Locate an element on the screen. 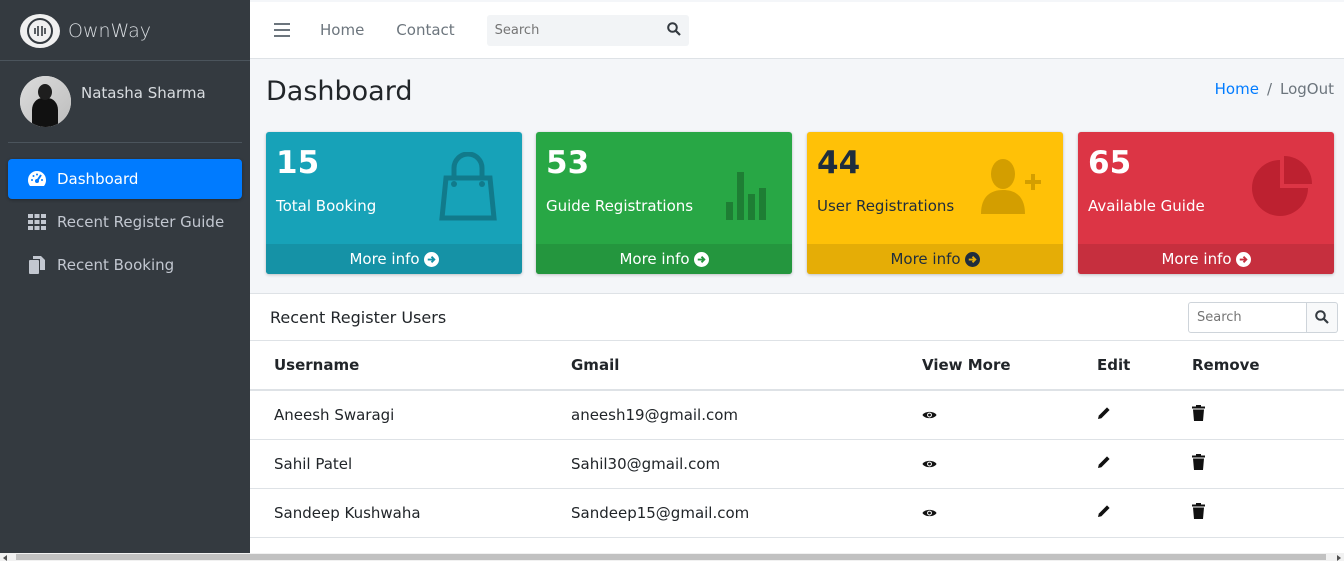 The image size is (1344, 561). cell-username: Sahil Patel is located at coordinates (398, 464).